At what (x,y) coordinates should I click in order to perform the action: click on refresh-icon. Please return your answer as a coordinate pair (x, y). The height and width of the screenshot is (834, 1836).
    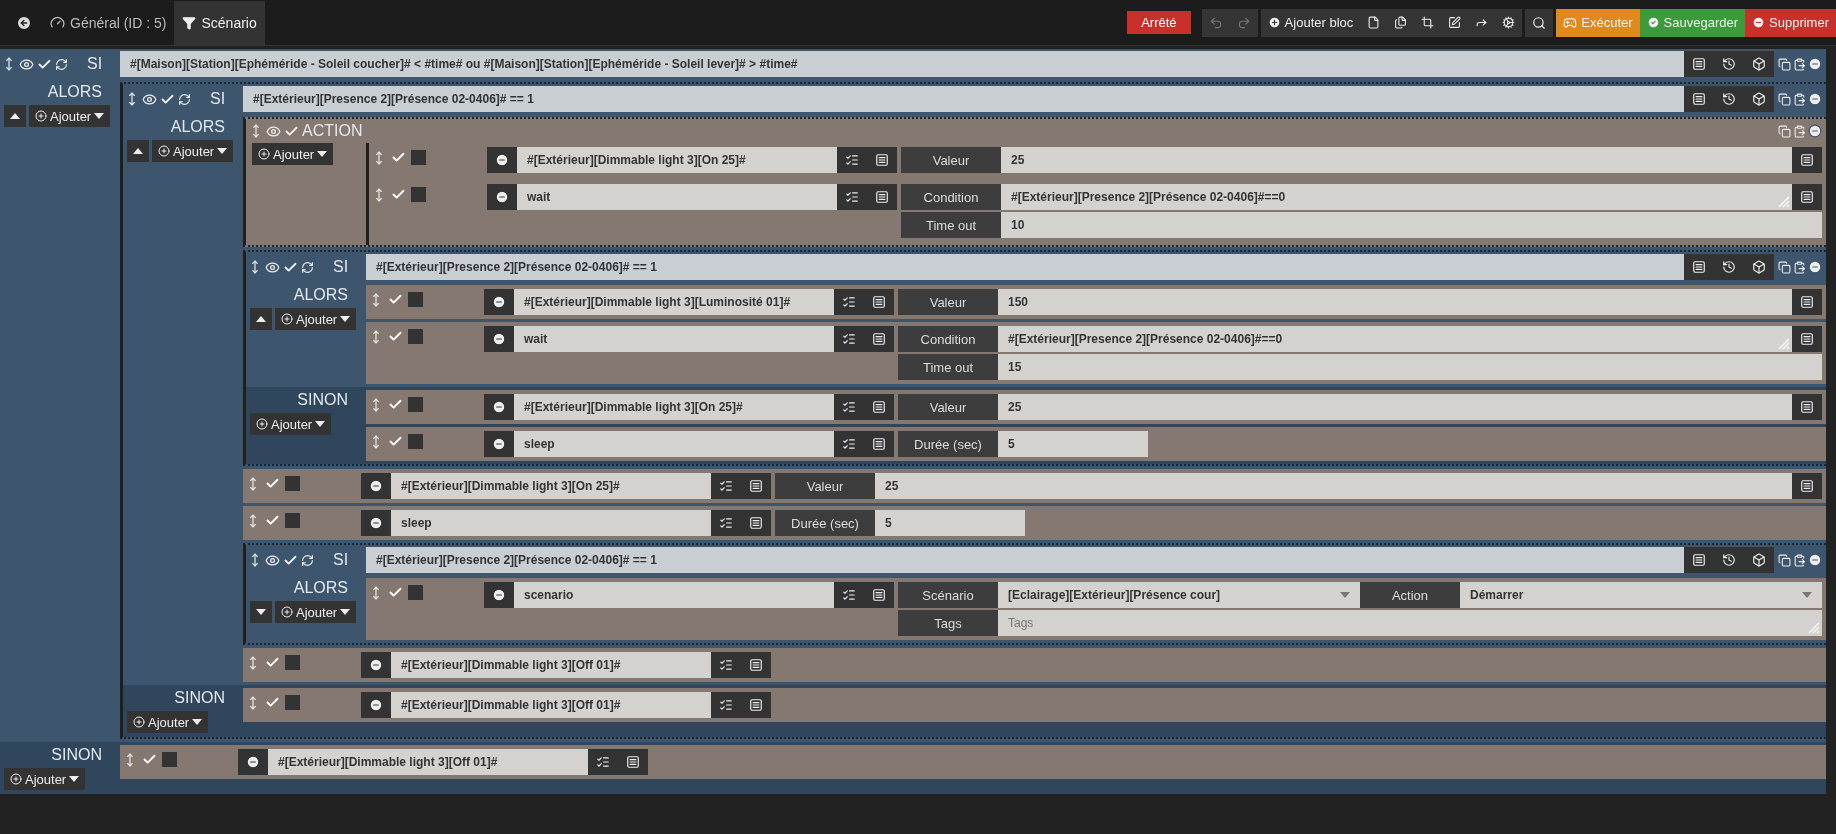
    Looking at the image, I should click on (307, 267).